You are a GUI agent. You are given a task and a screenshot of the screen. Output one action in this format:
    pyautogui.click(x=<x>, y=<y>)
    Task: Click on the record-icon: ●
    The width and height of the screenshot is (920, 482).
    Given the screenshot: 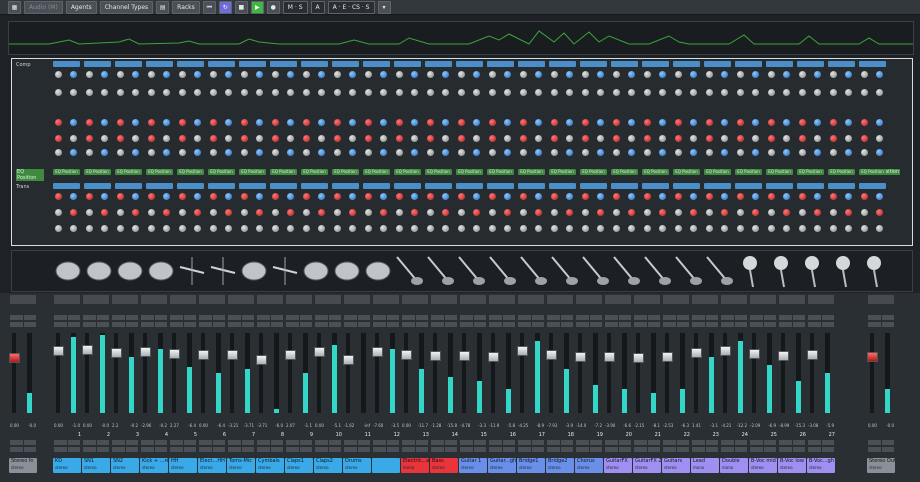 What is the action you would take?
    pyautogui.click(x=273, y=7)
    